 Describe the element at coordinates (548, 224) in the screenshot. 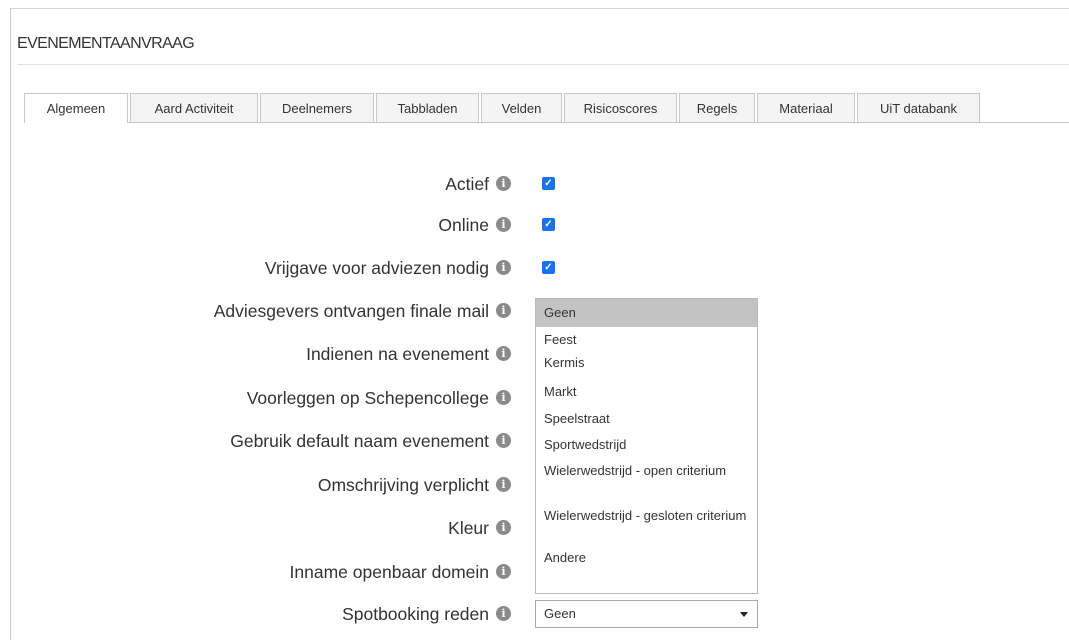

I see `online-checkbox: ✓` at that location.